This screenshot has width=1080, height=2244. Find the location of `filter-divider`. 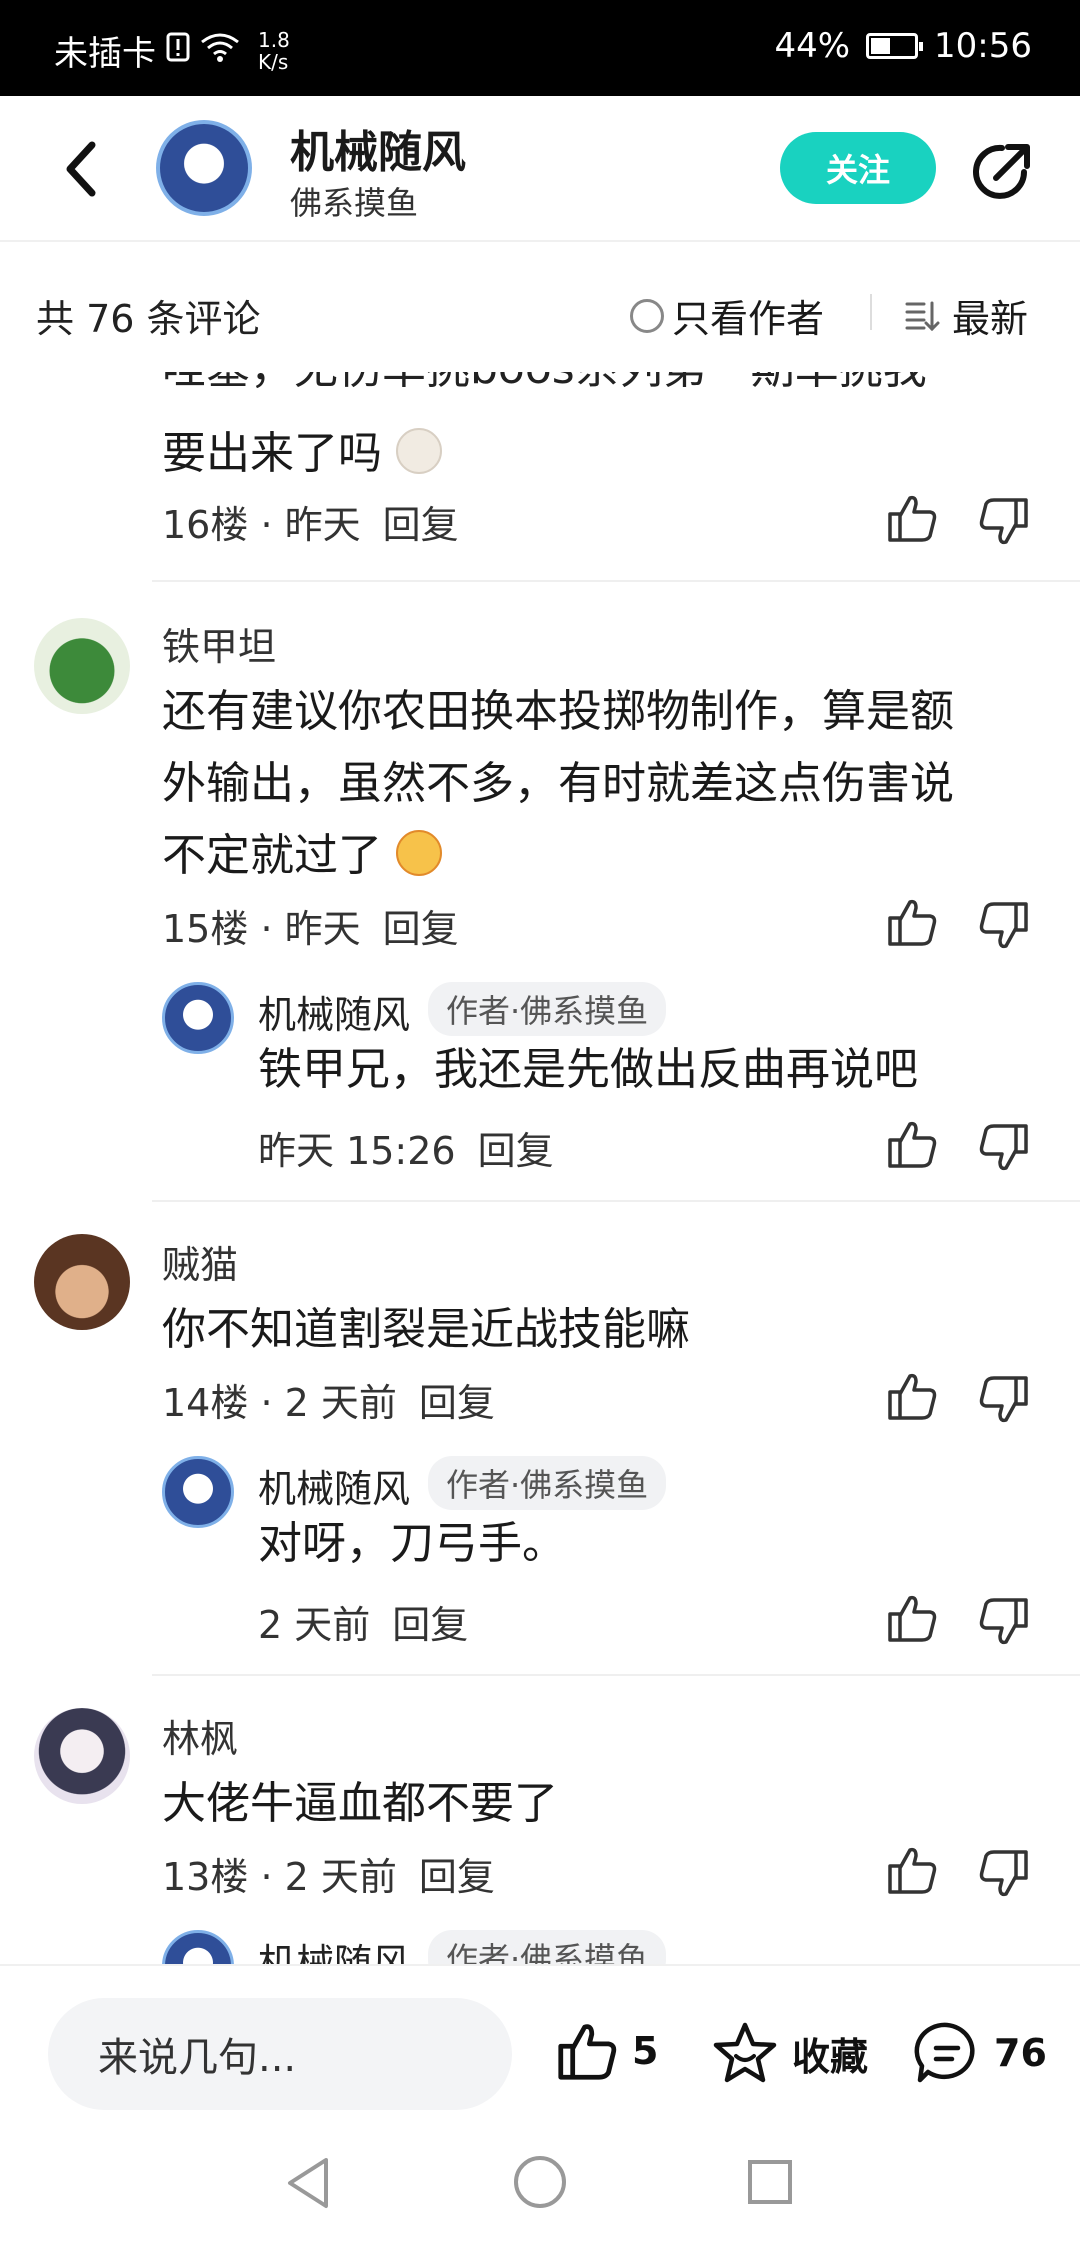

filter-divider is located at coordinates (871, 312).